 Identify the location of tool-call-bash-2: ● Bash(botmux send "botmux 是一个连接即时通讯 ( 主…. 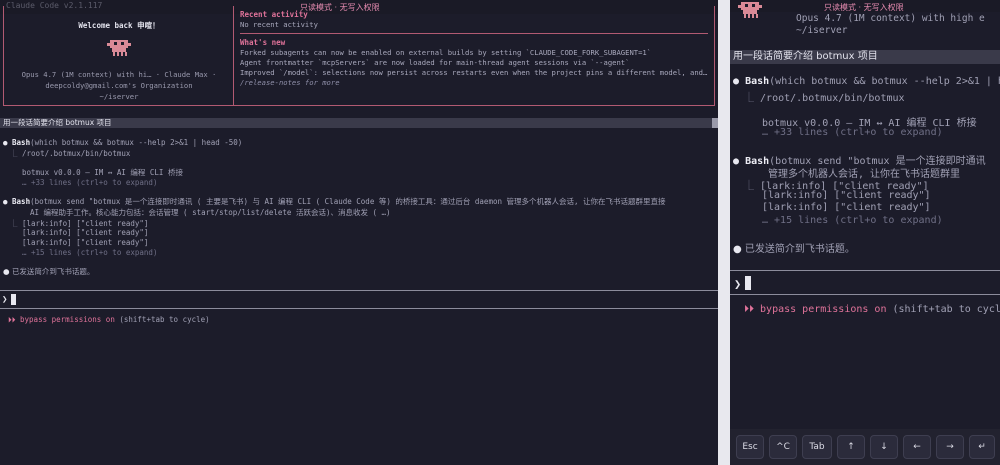
(334, 201).